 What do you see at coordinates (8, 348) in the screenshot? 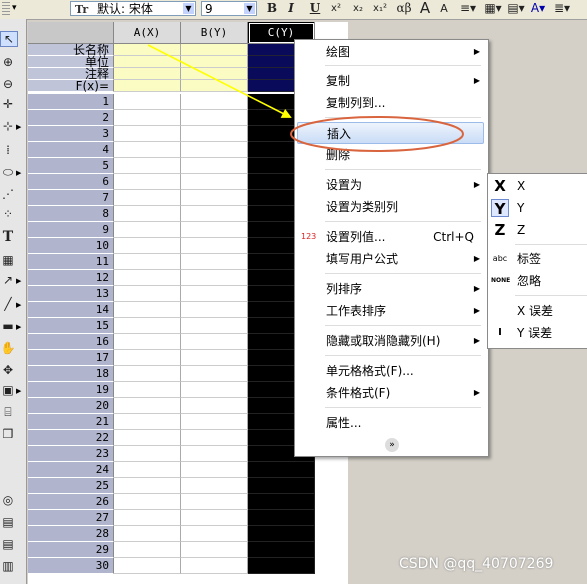
I see `hand-icon: ✋` at bounding box center [8, 348].